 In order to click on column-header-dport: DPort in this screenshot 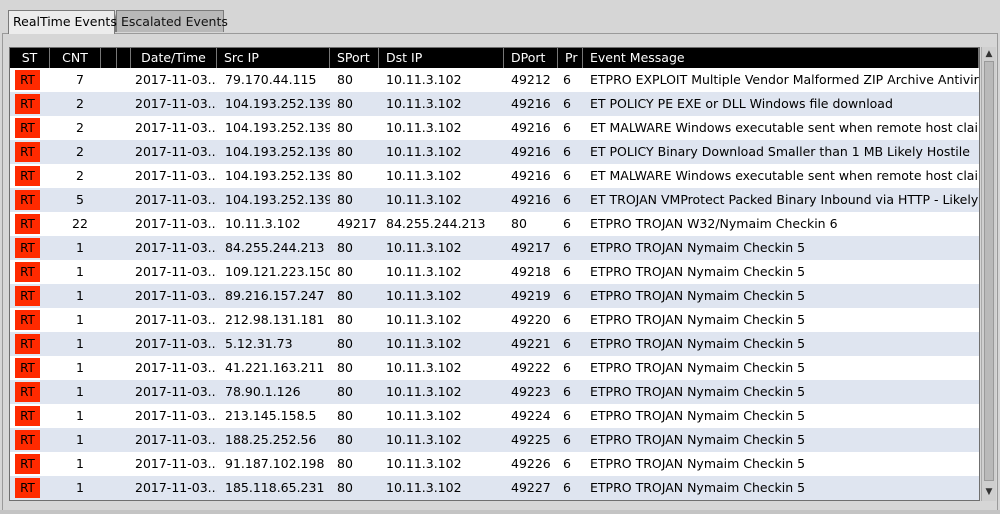, I will do `click(531, 58)`.